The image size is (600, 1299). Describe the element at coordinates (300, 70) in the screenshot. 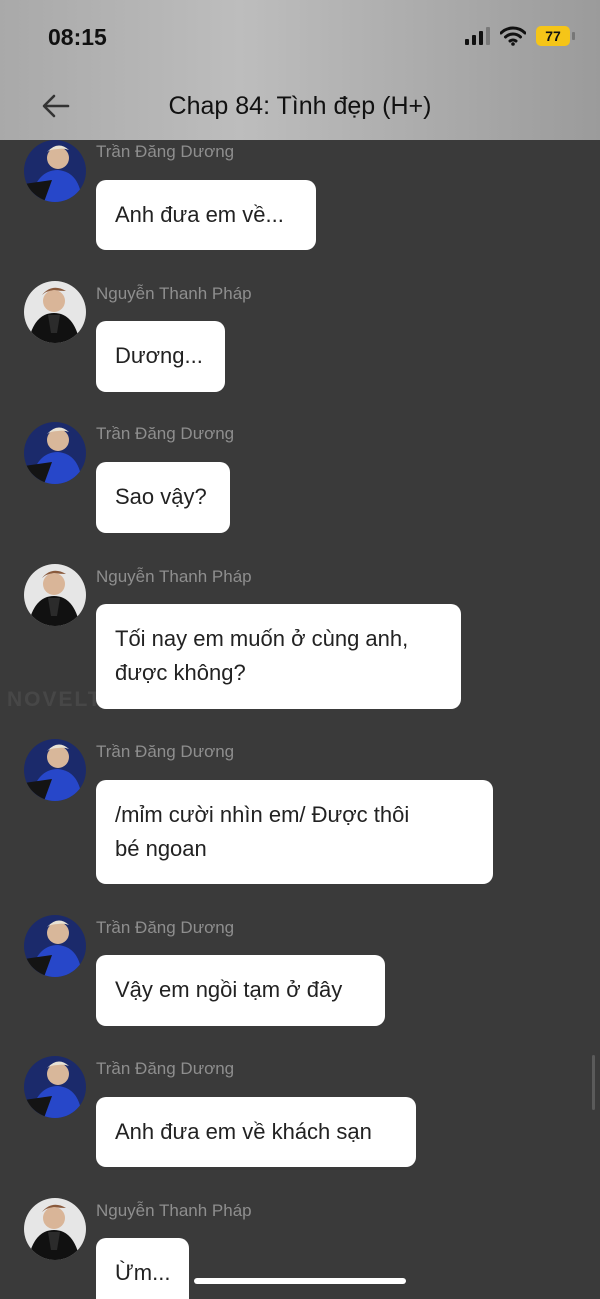

I see `top-bar: 08:15 77 Chap 84: Tình đẹp (H+)` at that location.